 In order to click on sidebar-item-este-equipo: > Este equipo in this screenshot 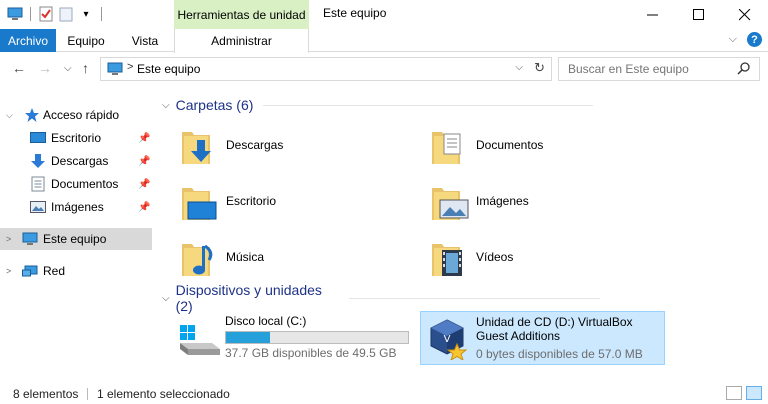, I will do `click(76, 239)`.